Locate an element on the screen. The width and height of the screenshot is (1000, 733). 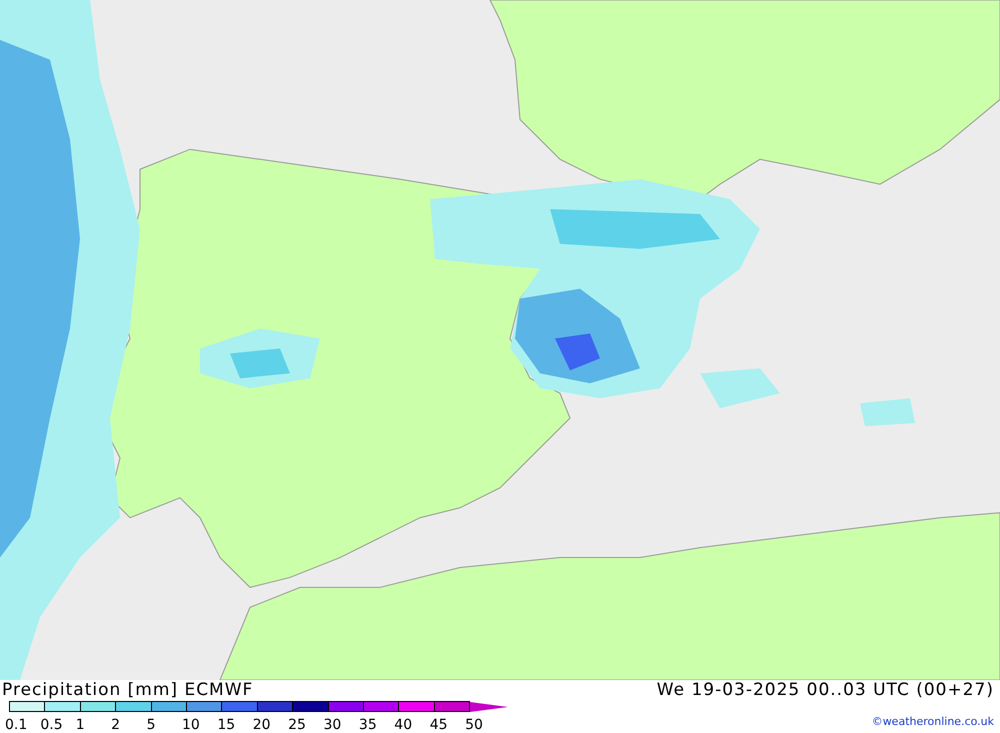
legend-tick-label: 20 is located at coordinates (261, 725).